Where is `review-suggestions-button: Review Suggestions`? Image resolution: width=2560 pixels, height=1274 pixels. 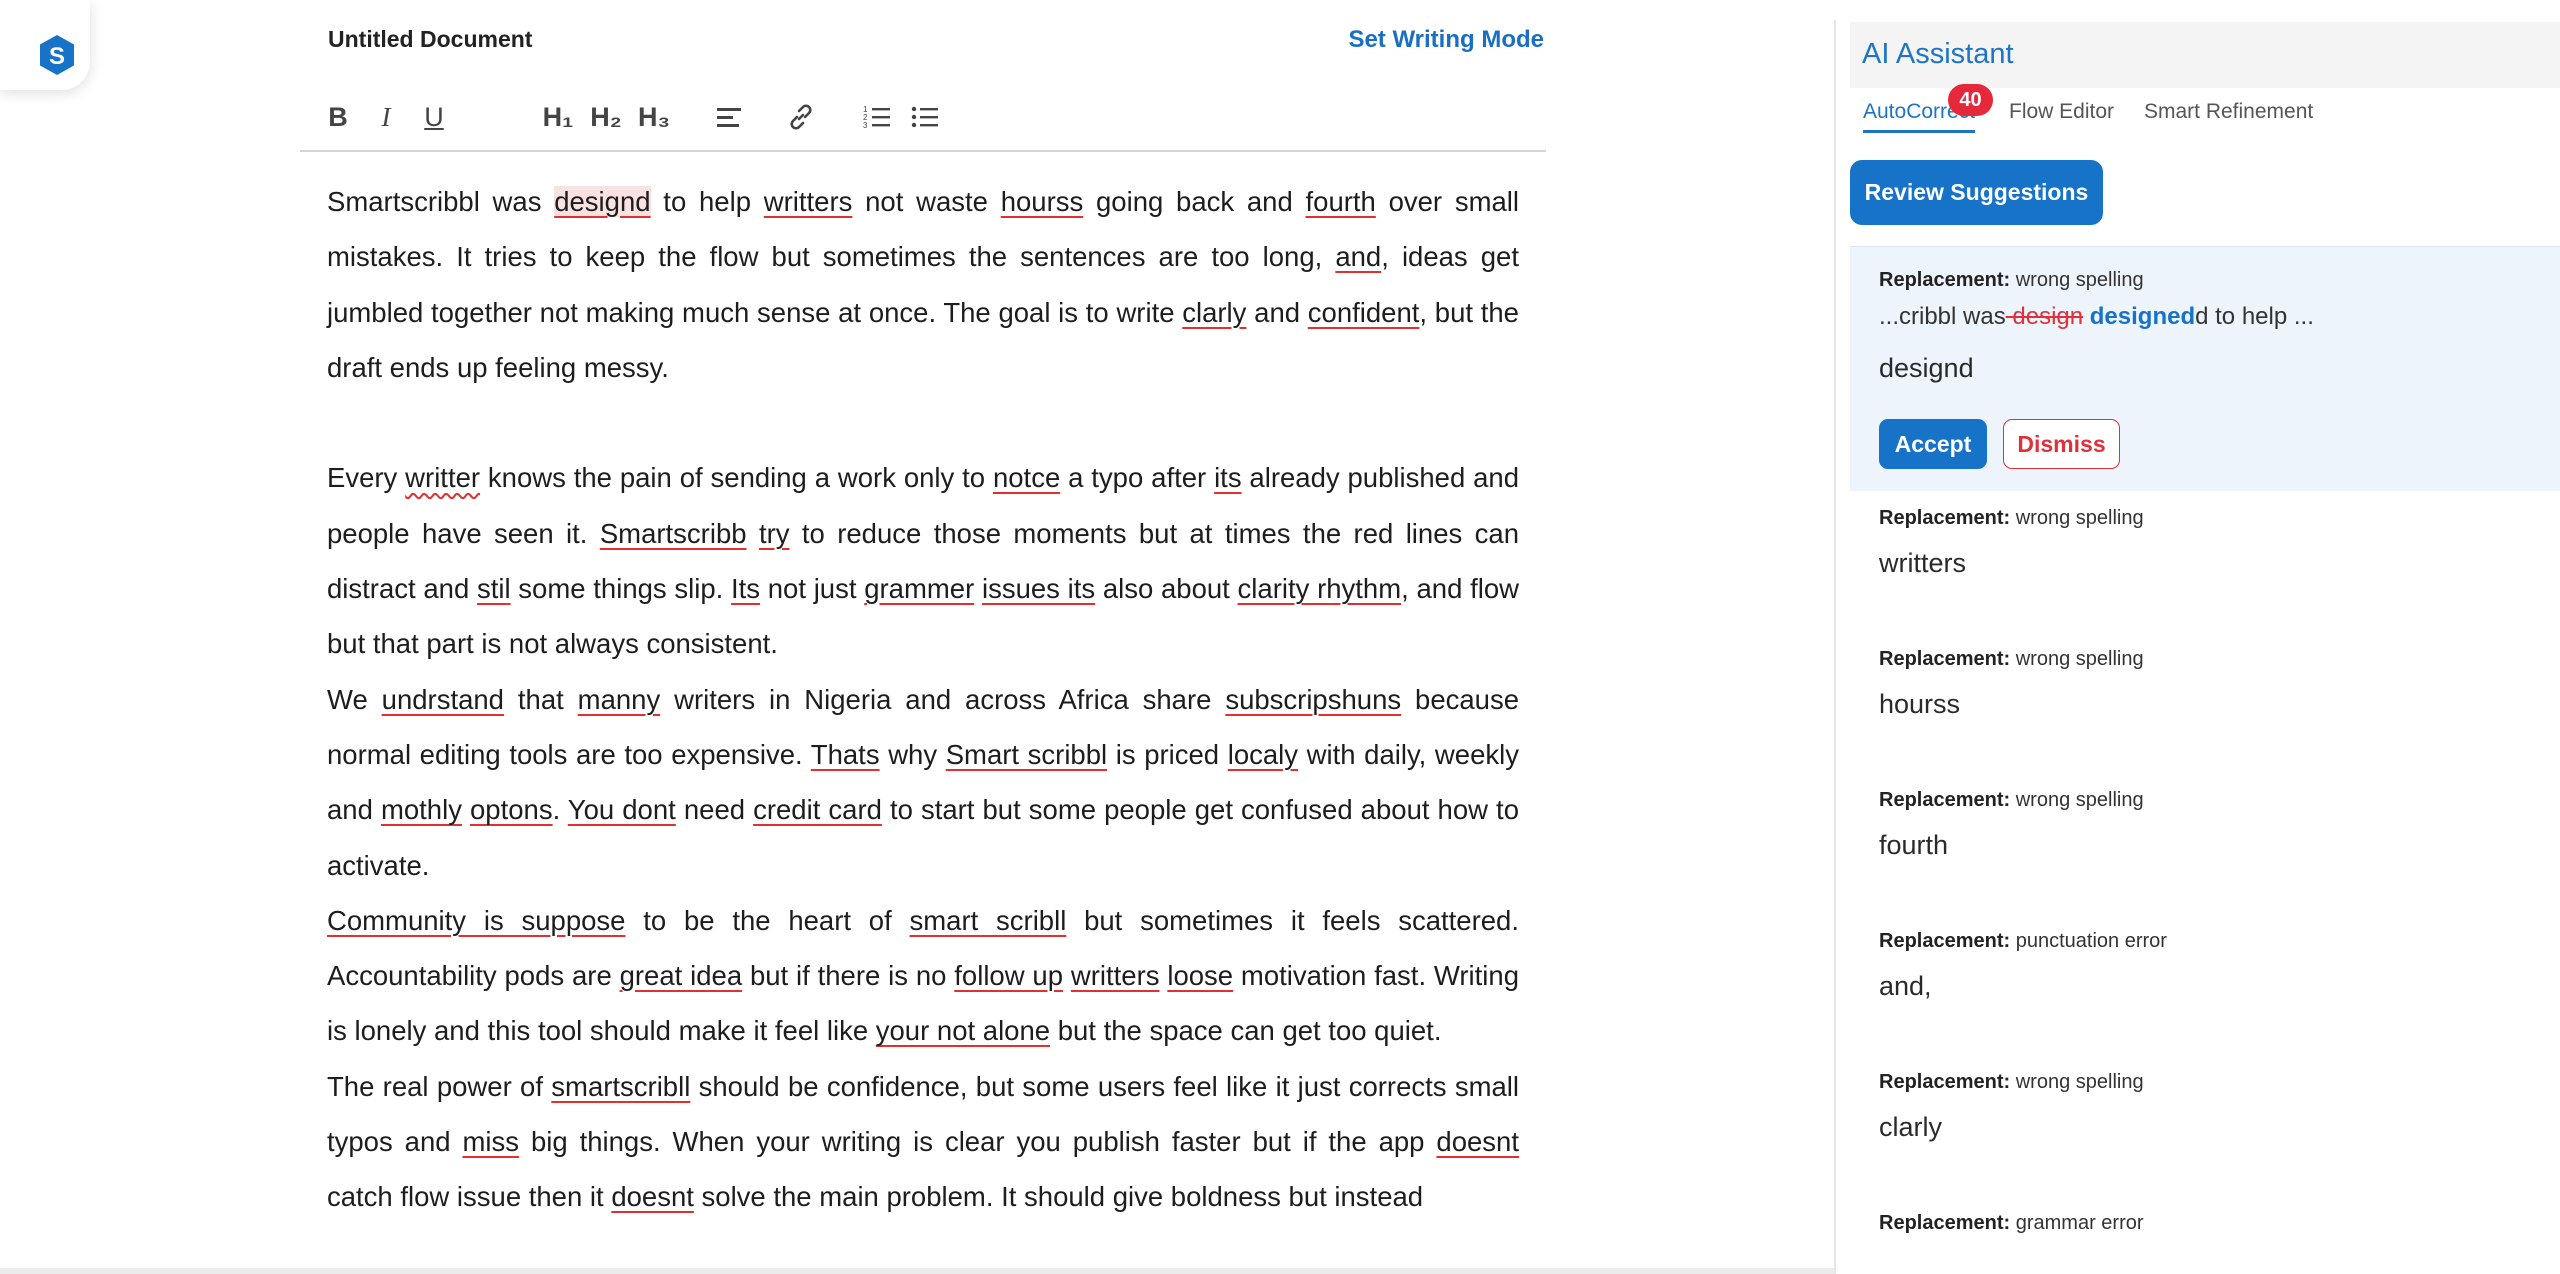 review-suggestions-button: Review Suggestions is located at coordinates (1976, 192).